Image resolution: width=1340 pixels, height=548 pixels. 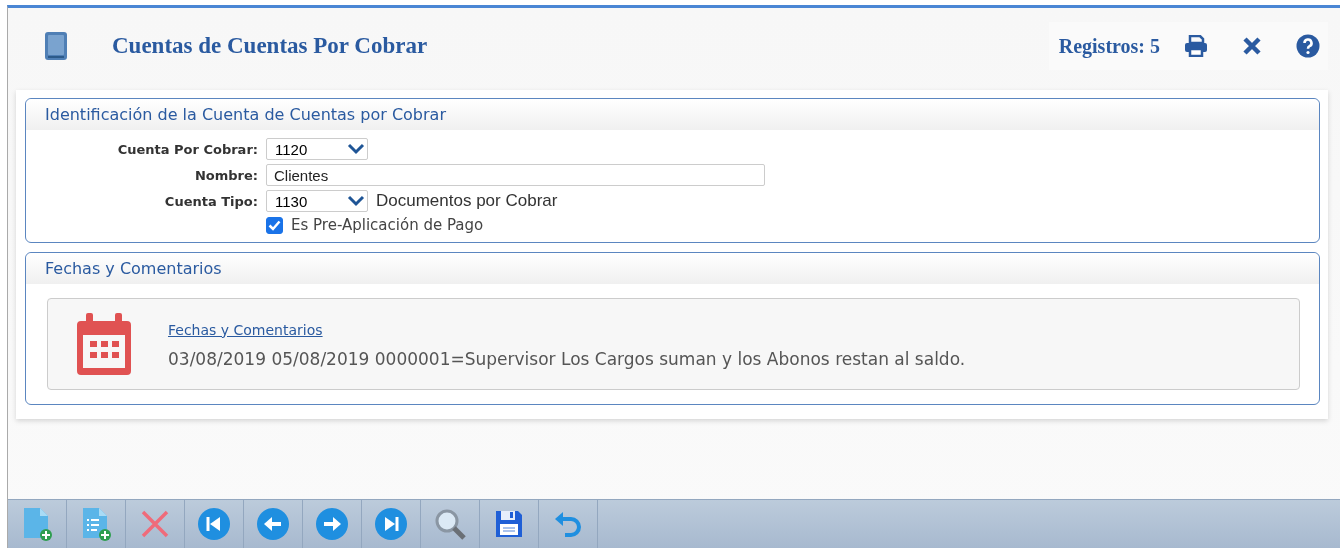 I want to click on arrow-right-icon, so click(x=332, y=524).